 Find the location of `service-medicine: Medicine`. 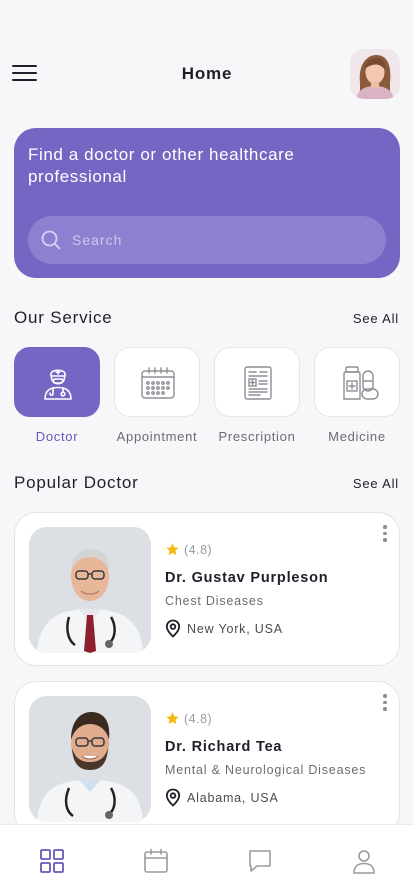

service-medicine: Medicine is located at coordinates (357, 395).